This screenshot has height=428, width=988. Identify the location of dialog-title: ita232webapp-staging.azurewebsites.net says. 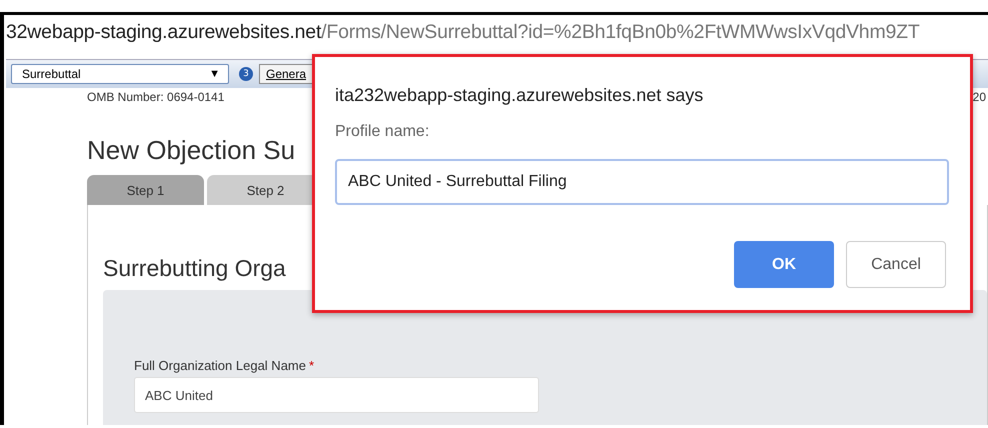
(519, 95).